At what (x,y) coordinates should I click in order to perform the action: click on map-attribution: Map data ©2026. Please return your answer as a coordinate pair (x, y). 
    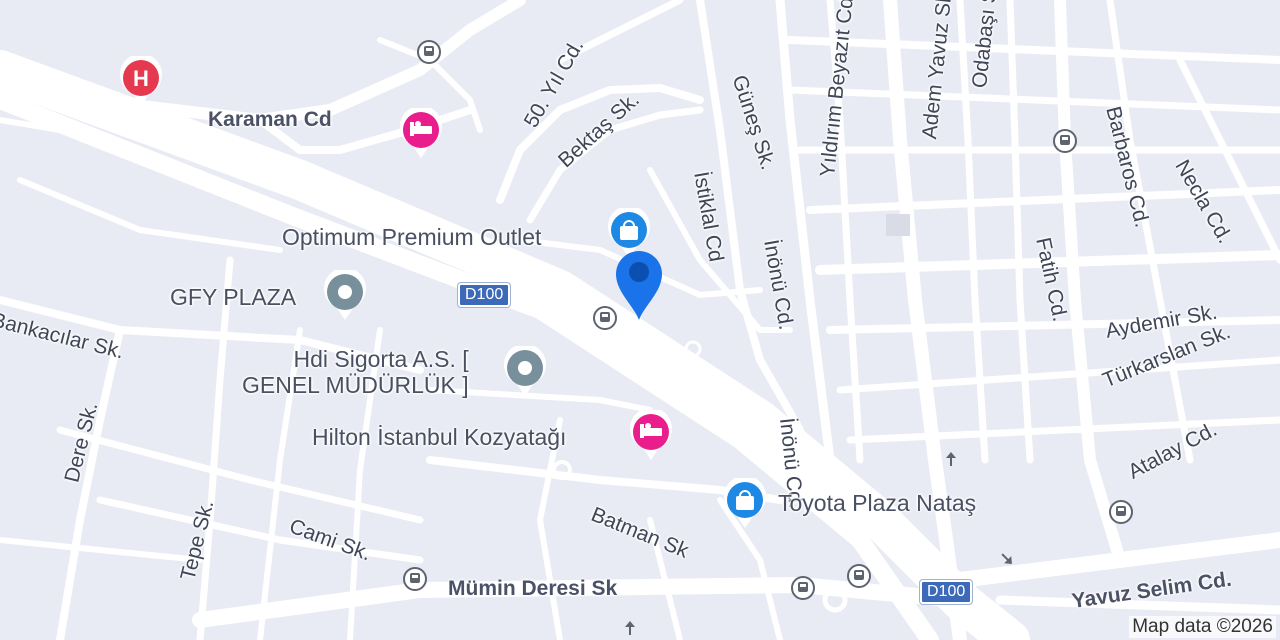
    Looking at the image, I should click on (1202, 627).